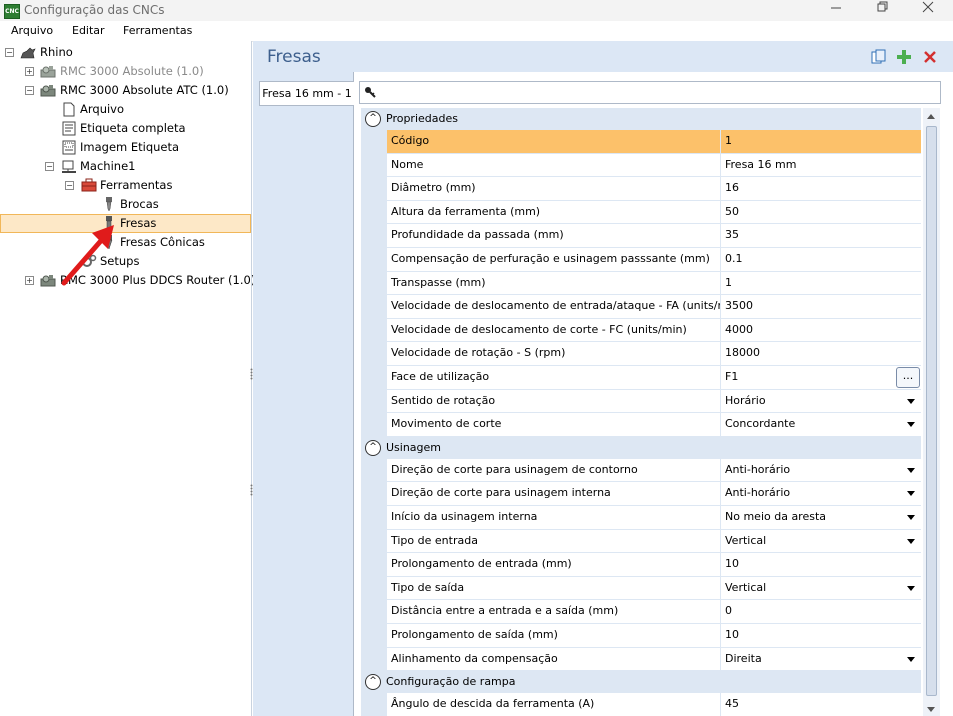  Describe the element at coordinates (88, 30) in the screenshot. I see `menu-editar: Editar` at that location.